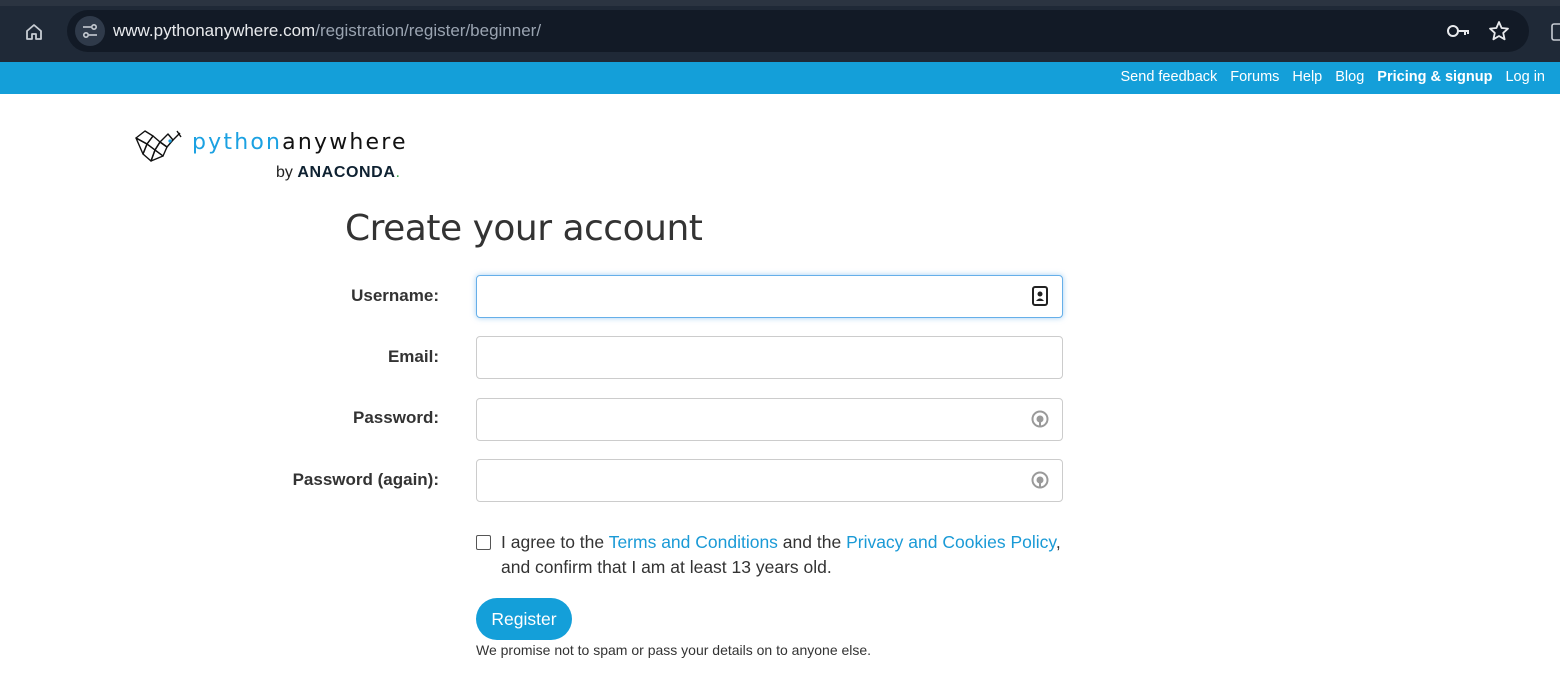  What do you see at coordinates (237, 142) in the screenshot?
I see `logo-word-python: python` at bounding box center [237, 142].